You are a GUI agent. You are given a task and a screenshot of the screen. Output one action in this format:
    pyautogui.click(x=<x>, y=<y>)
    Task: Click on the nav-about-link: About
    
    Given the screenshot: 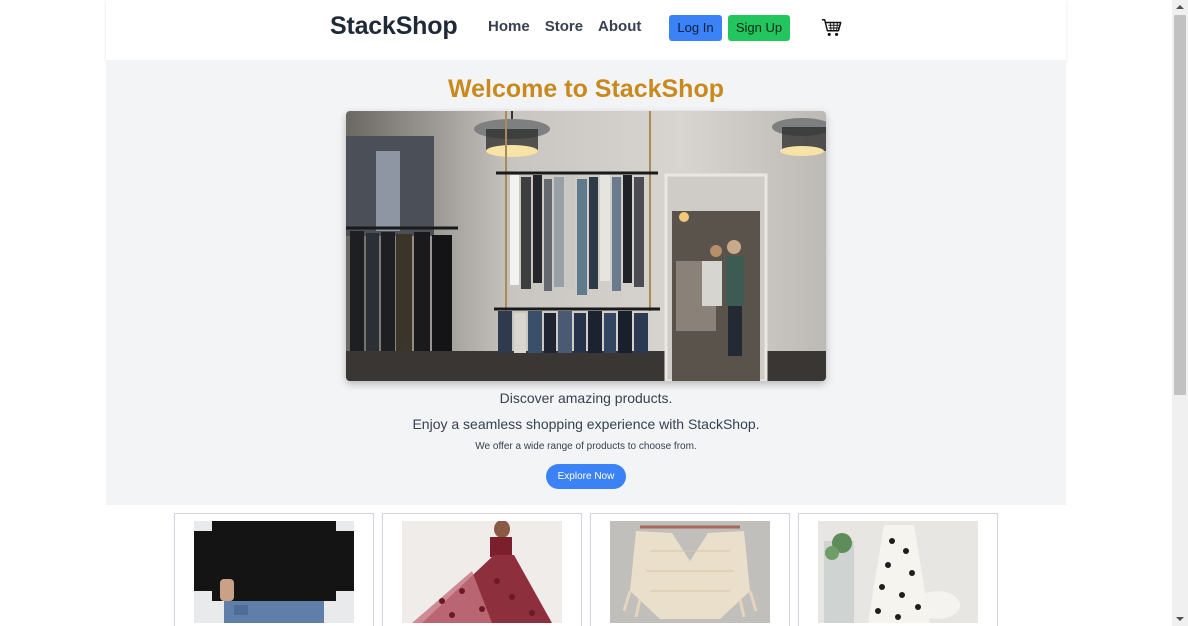 What is the action you would take?
    pyautogui.click(x=619, y=26)
    